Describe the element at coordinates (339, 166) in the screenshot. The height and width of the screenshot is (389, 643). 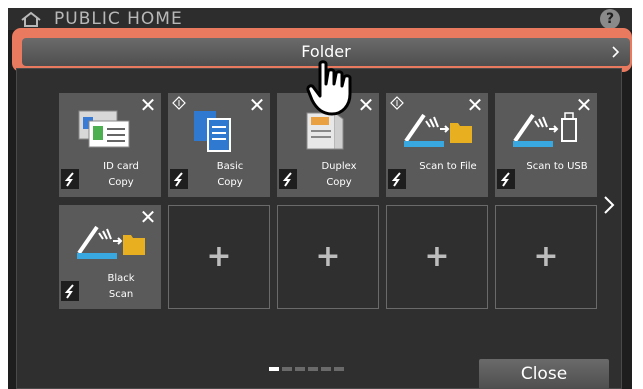
I see `tile-label-line1: Duplex` at that location.